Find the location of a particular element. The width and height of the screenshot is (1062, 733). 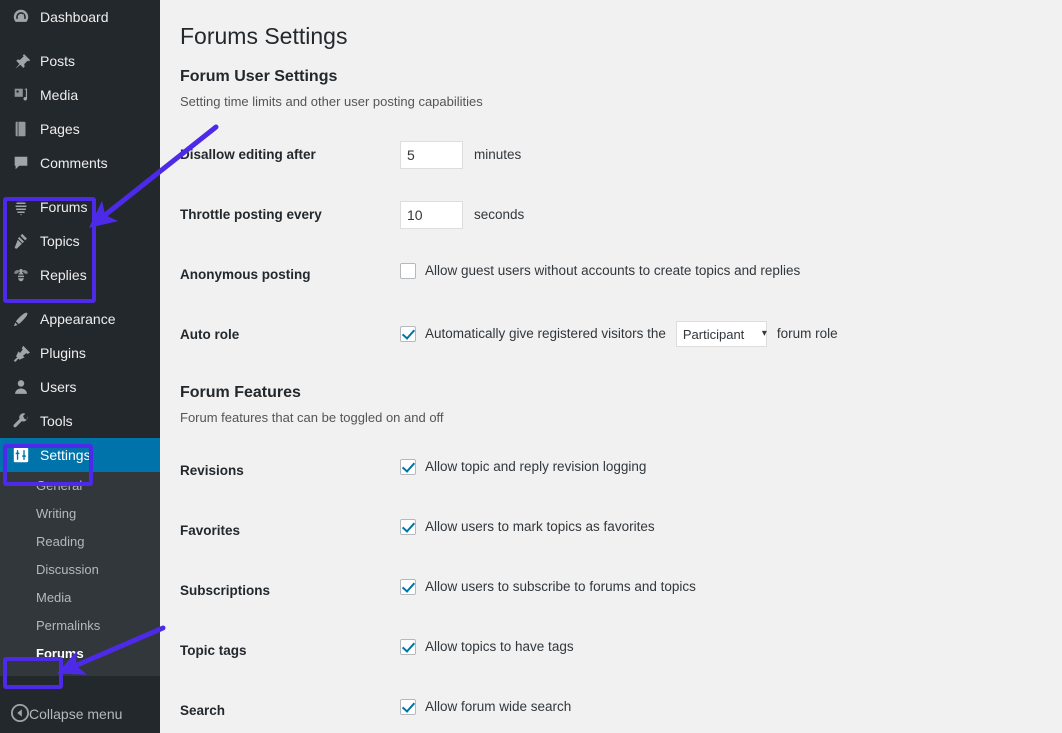

sidebar-item-pages: Pages is located at coordinates (80, 129).